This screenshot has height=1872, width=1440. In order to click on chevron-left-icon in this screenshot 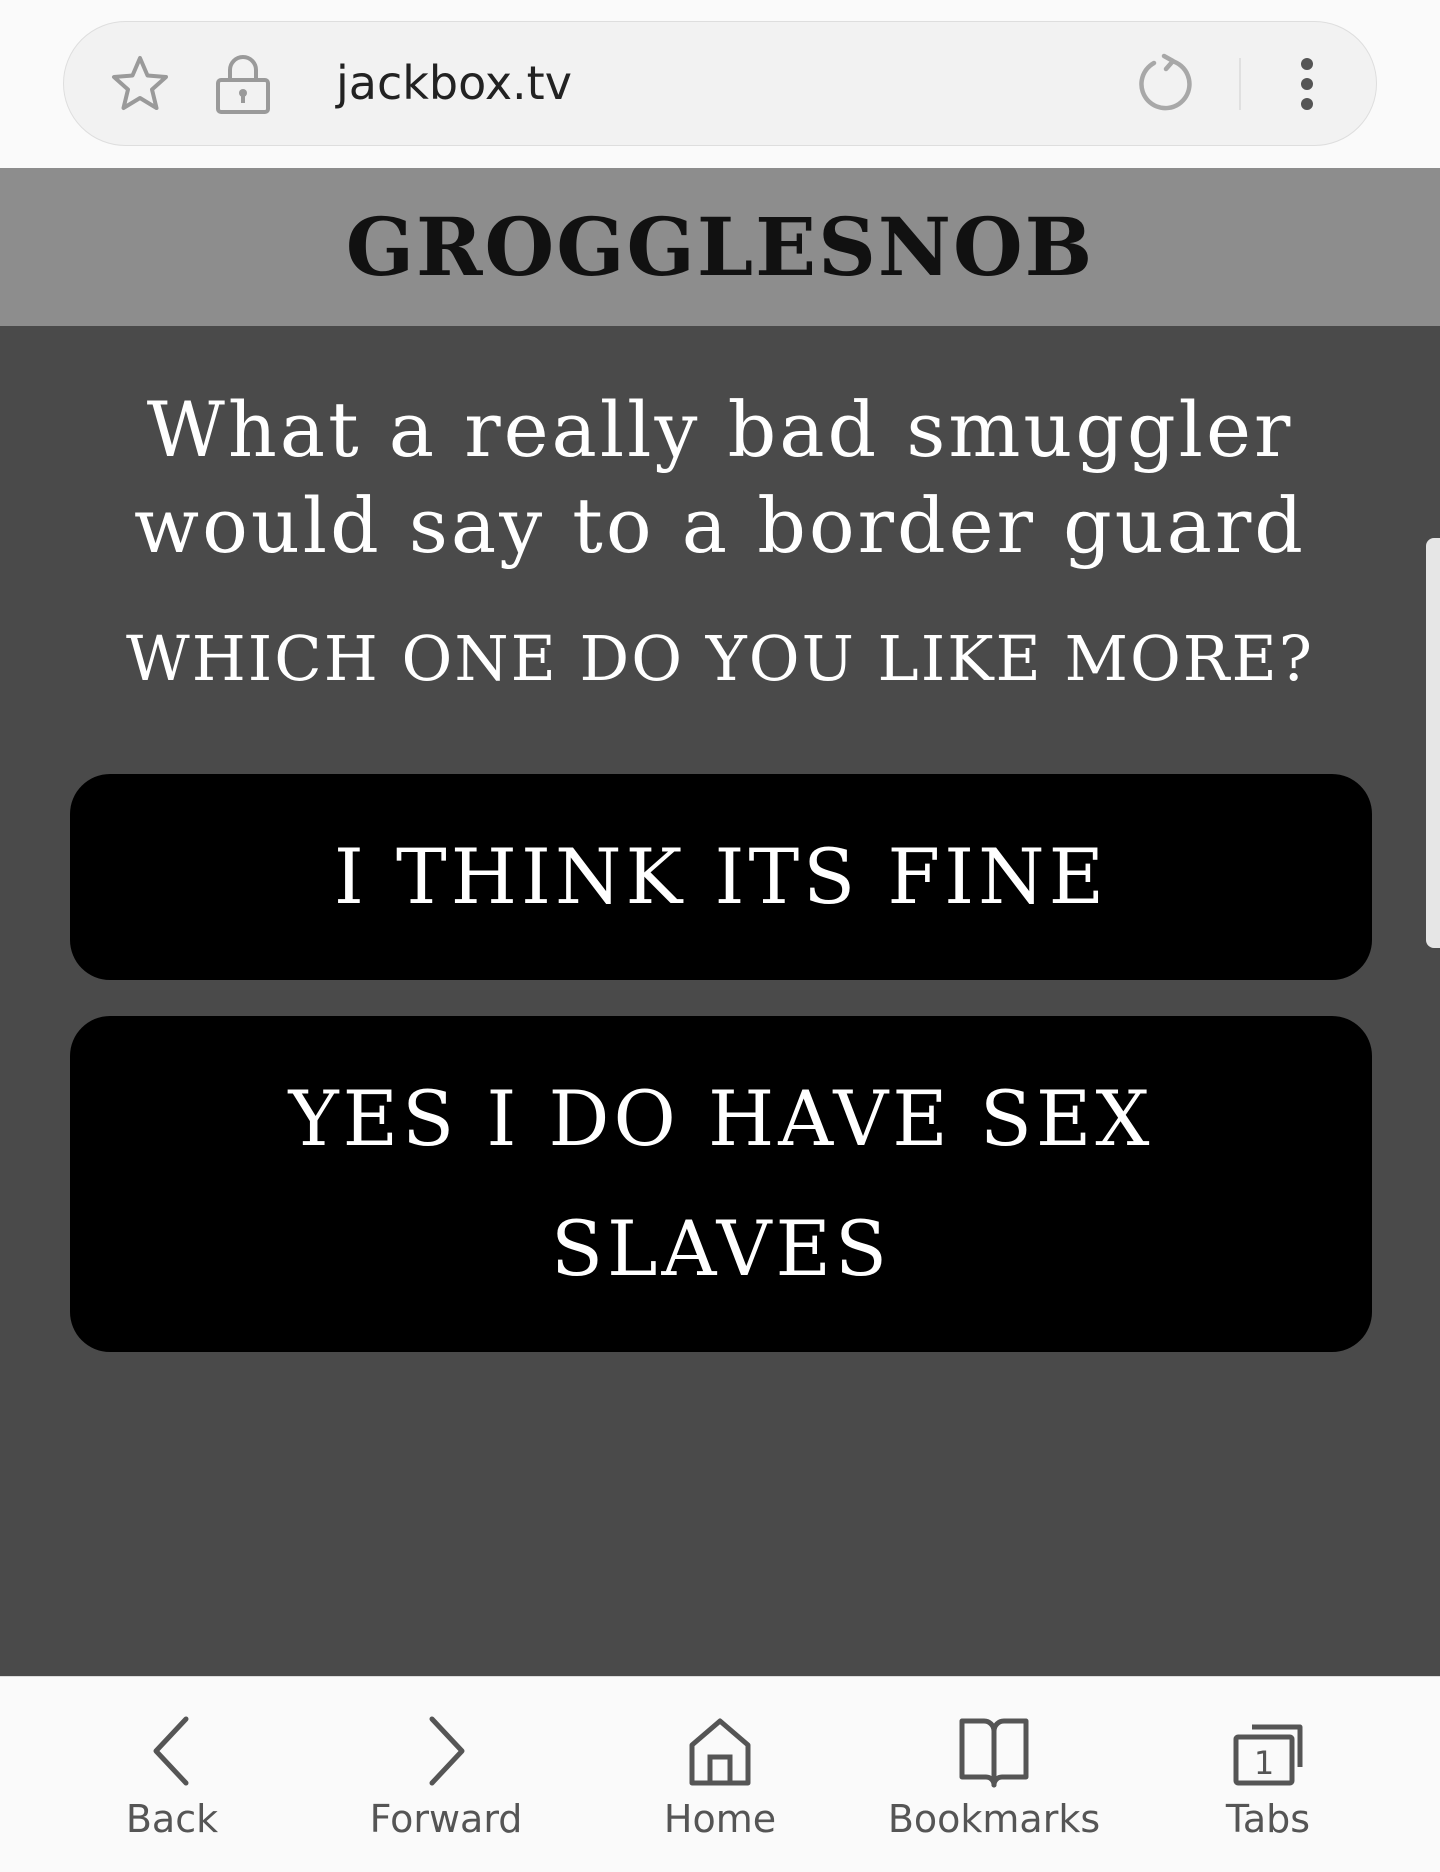, I will do `click(172, 1751)`.